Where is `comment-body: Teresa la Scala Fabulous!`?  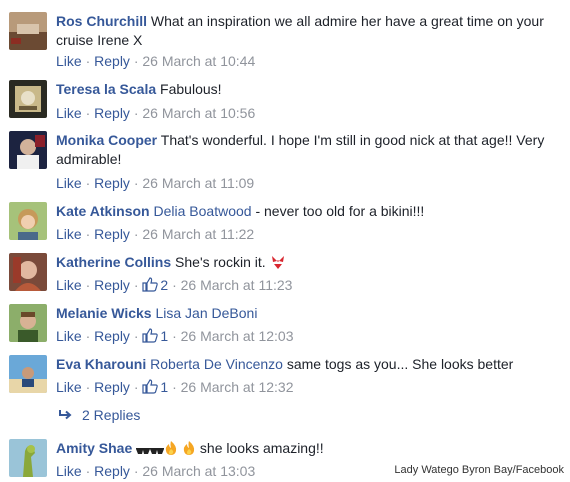 comment-body: Teresa la Scala Fabulous! is located at coordinates (304, 89).